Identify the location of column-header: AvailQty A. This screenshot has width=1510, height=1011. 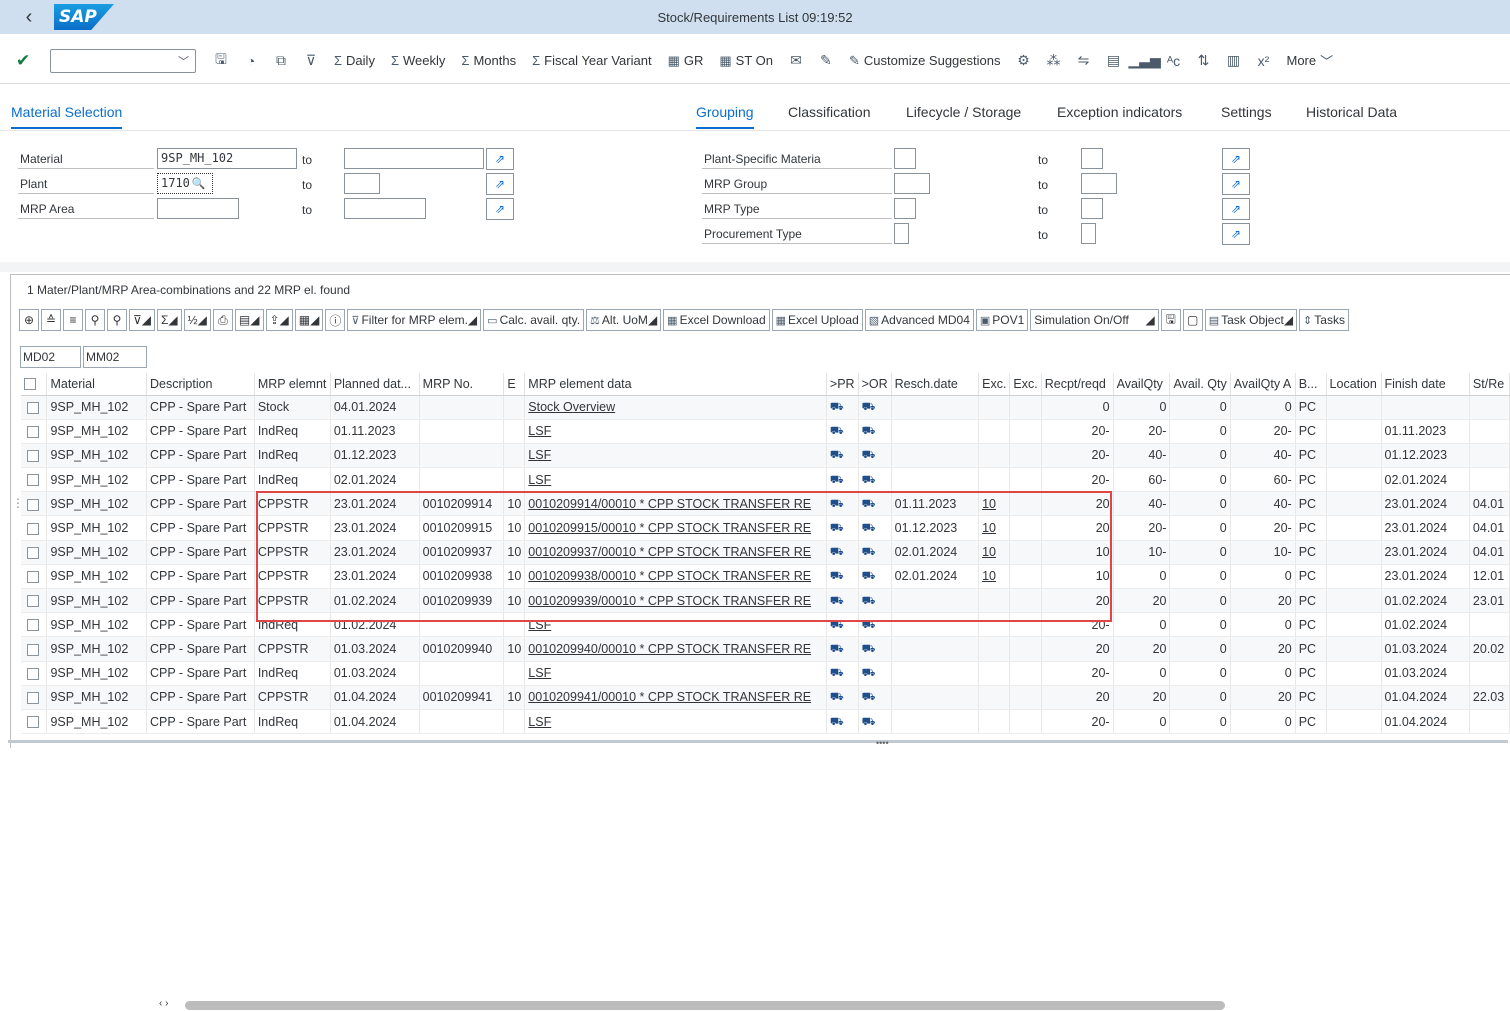
(1263, 384).